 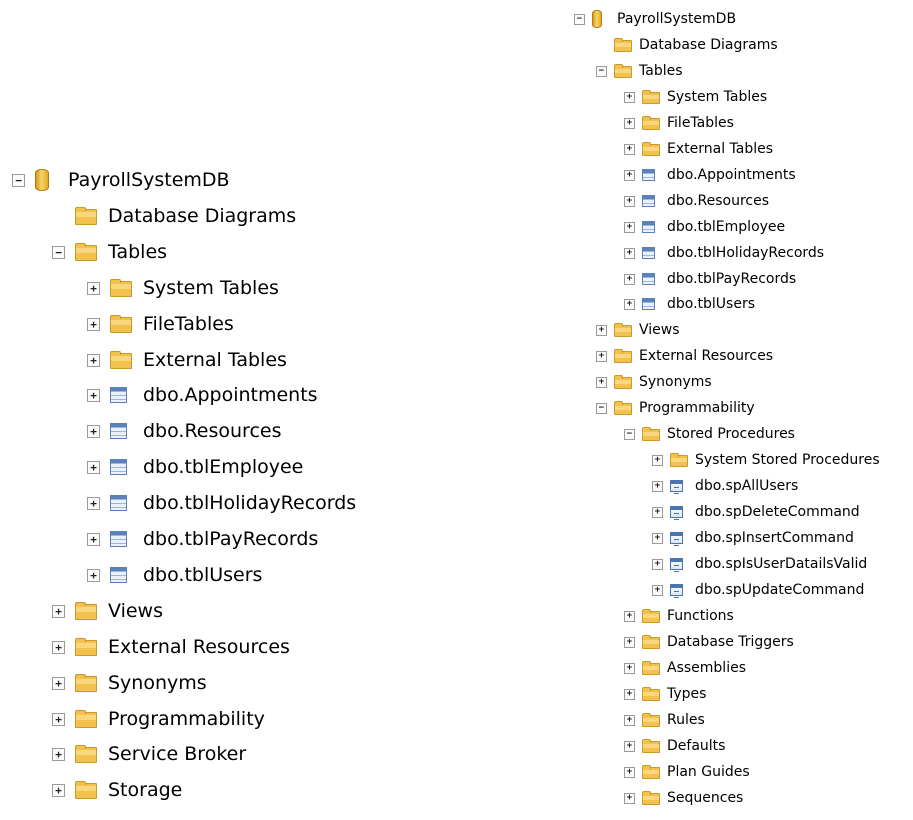 I want to click on tree-node-label: Tables, so click(x=138, y=252).